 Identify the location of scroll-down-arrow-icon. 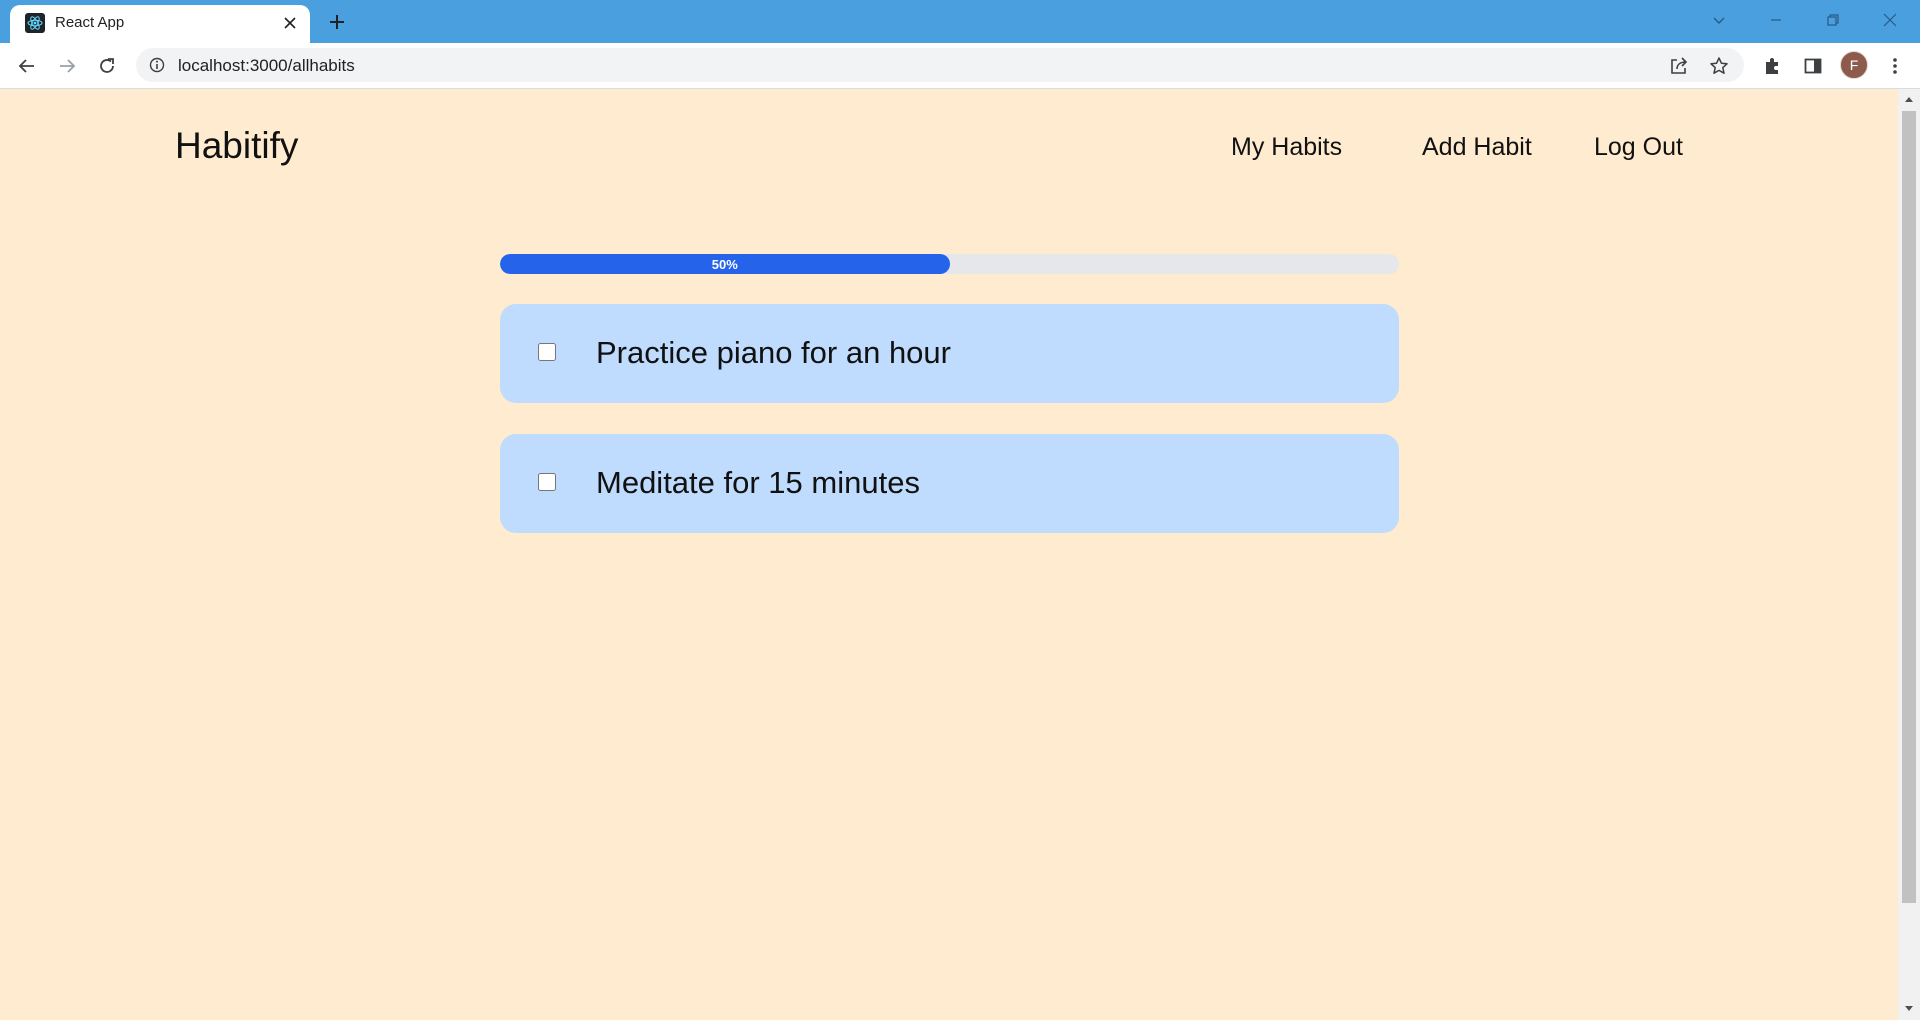
(1909, 1009).